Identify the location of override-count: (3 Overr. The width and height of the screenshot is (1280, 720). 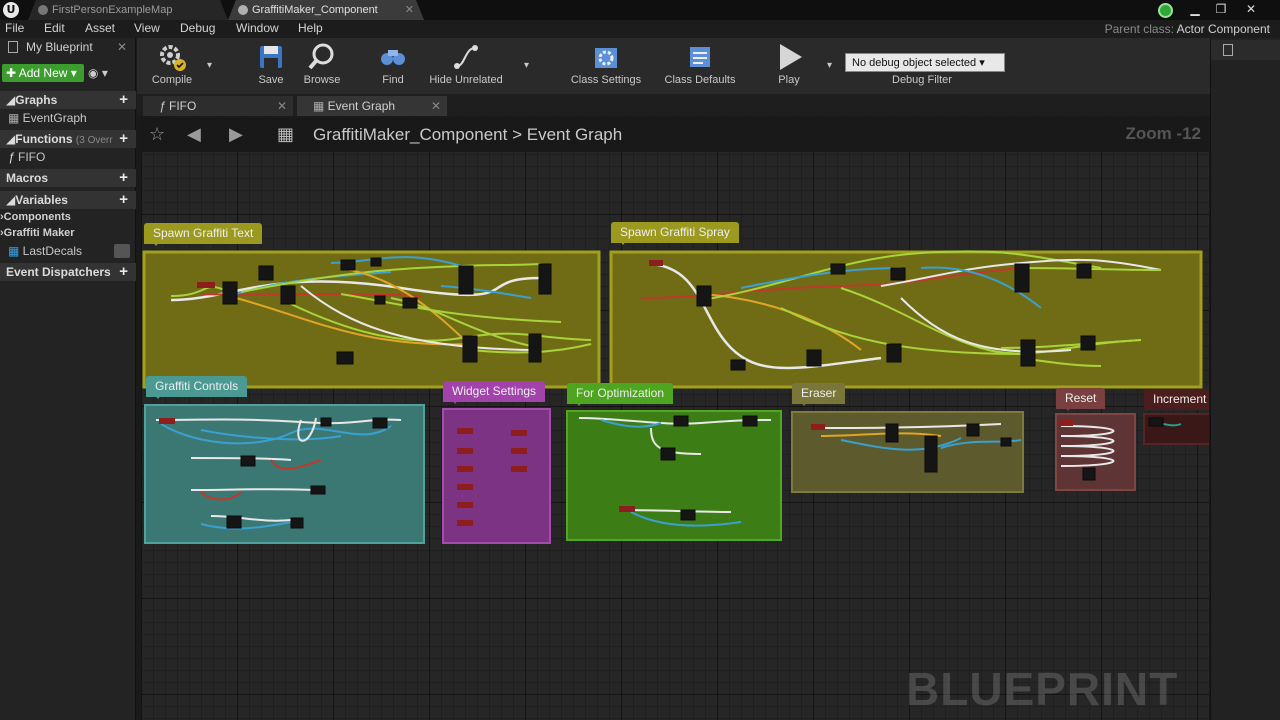
(94, 140).